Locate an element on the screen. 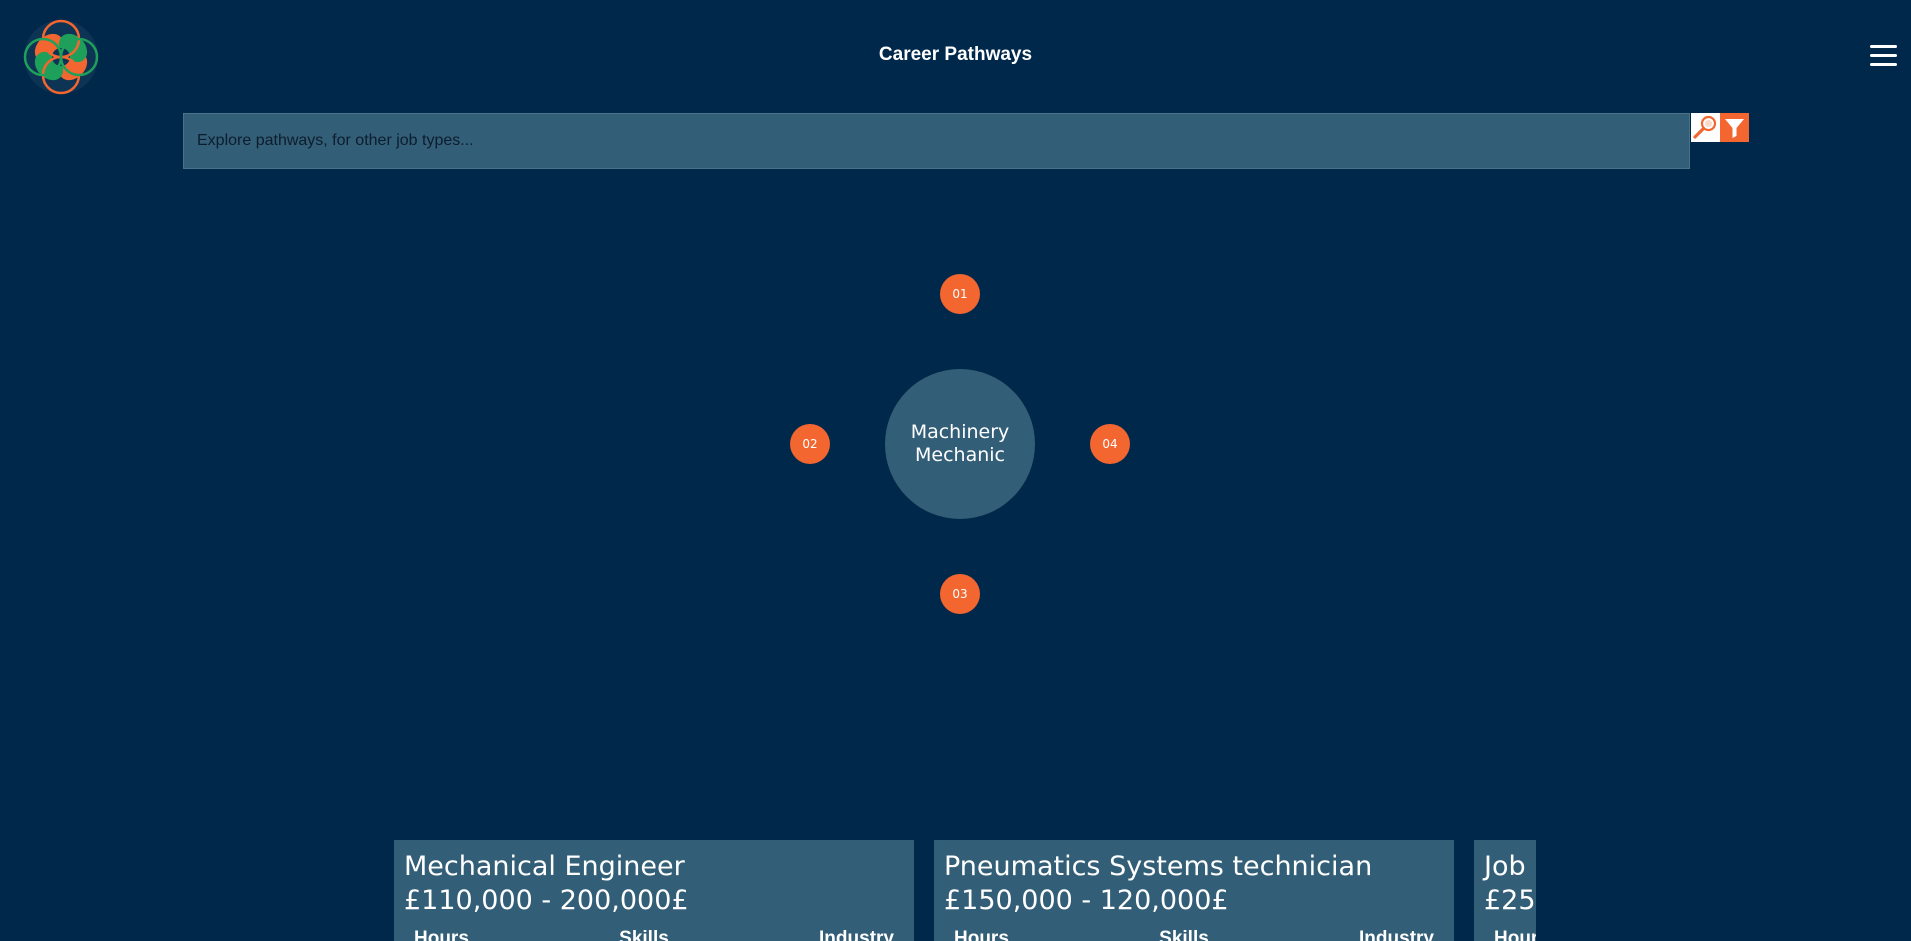  job-card: Job £25 Hour is located at coordinates (1505, 890).